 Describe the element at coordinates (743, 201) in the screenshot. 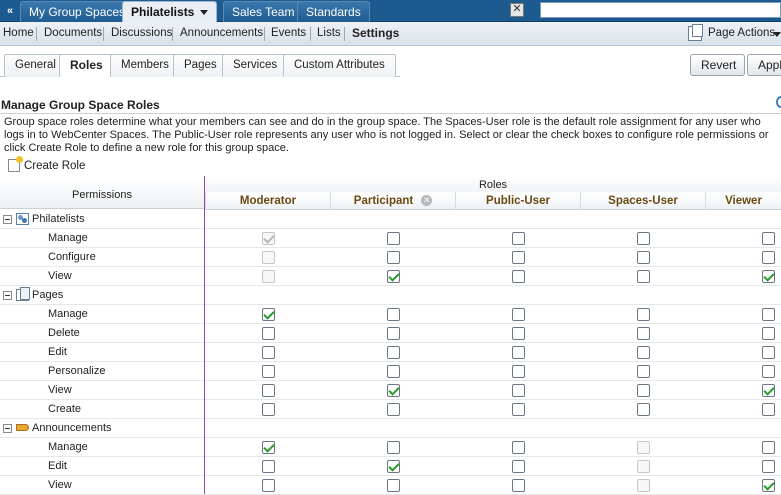

I see `column-header-viewer: Viewer` at that location.